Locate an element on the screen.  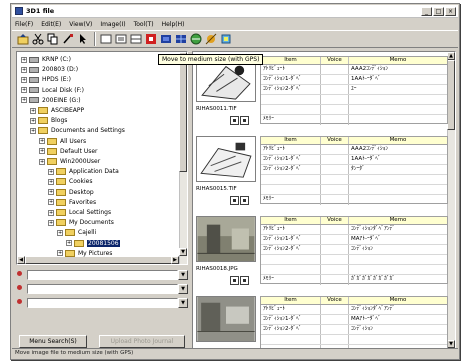
table-row: ｺﾝﾃﾞｨｼｮﾝ1-ﾀﾞﾍﾞ 1AAﾄ-ｰﾀﾞﾍﾞ is located at coordinates (354, 160).